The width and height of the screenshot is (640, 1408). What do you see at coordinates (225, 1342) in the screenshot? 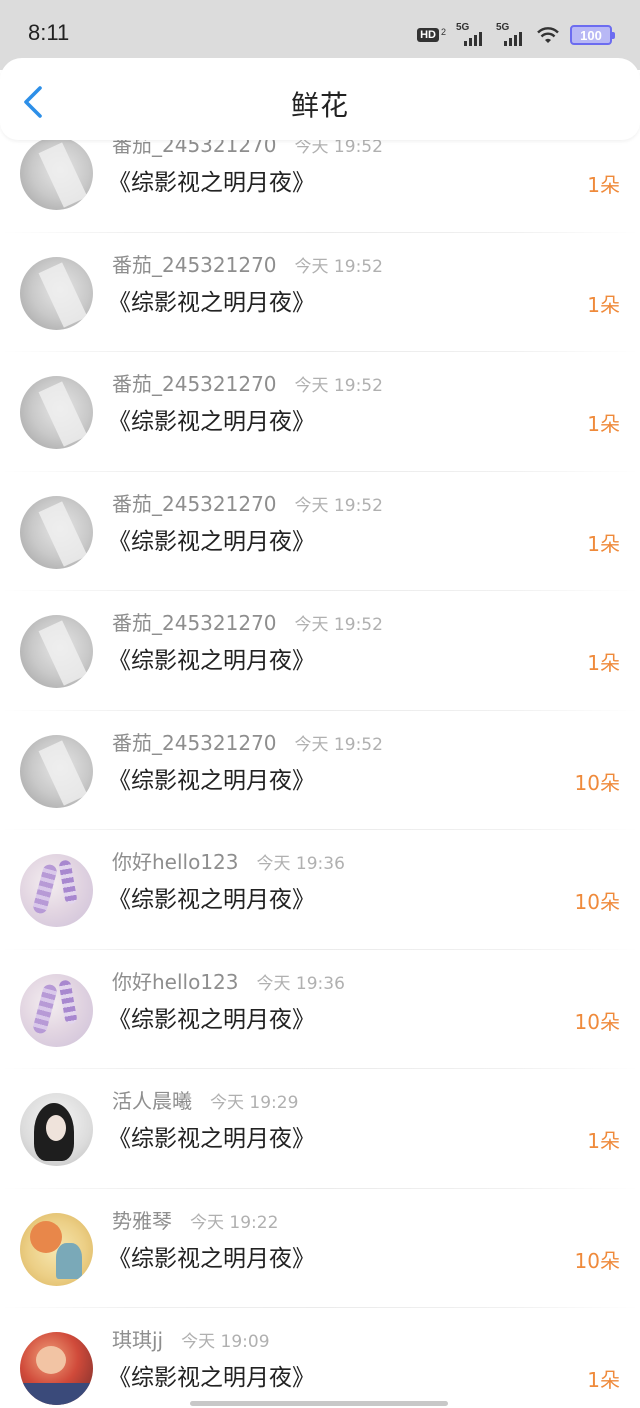
I see `timestamp: 今天 19:09` at bounding box center [225, 1342].